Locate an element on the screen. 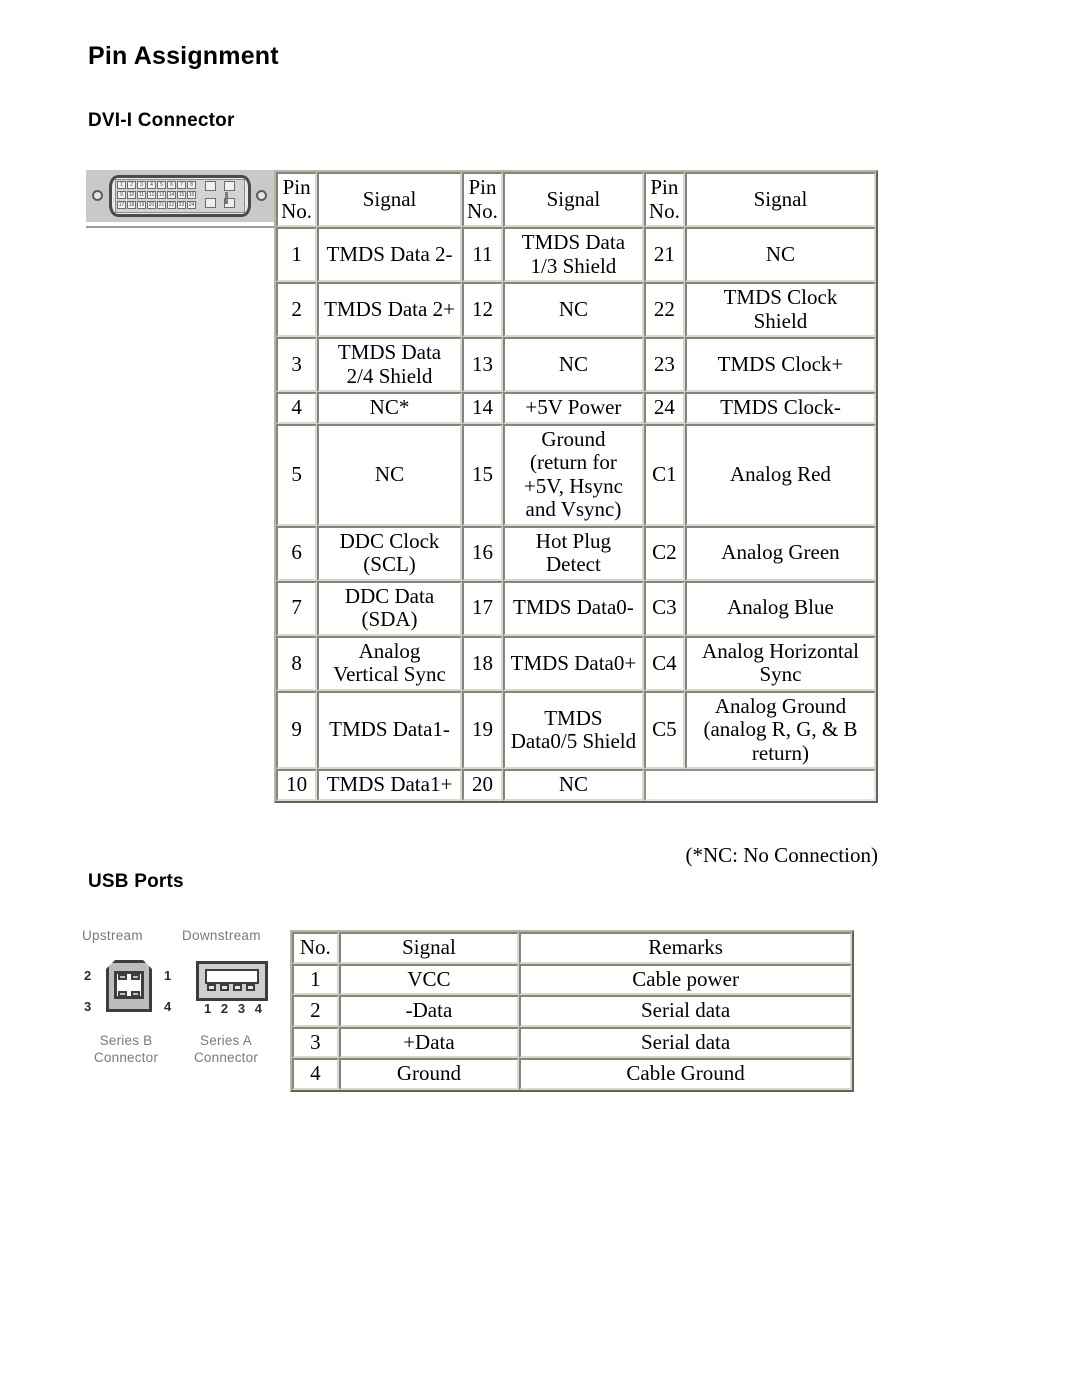  usb-series-b-pin-2: 2 is located at coordinates (88, 975).